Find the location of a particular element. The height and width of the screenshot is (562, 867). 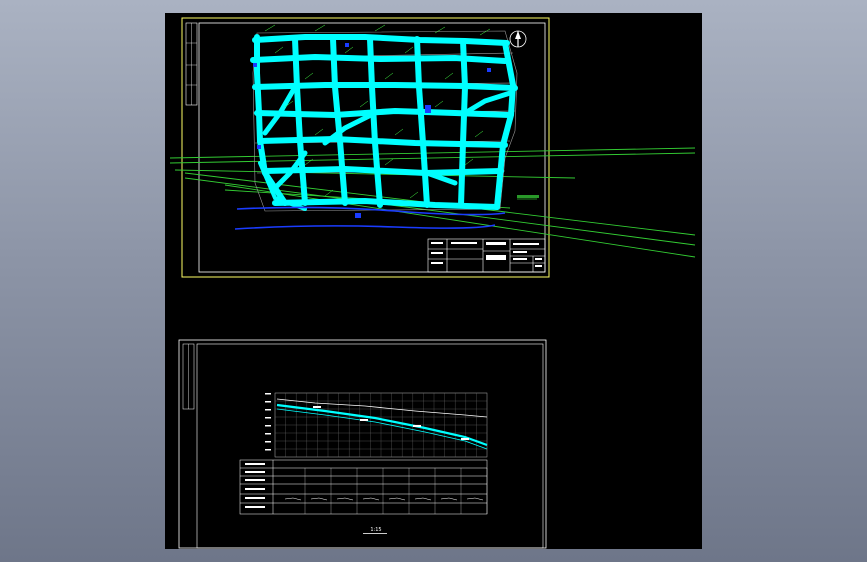

profile-lines is located at coordinates (382, 424).